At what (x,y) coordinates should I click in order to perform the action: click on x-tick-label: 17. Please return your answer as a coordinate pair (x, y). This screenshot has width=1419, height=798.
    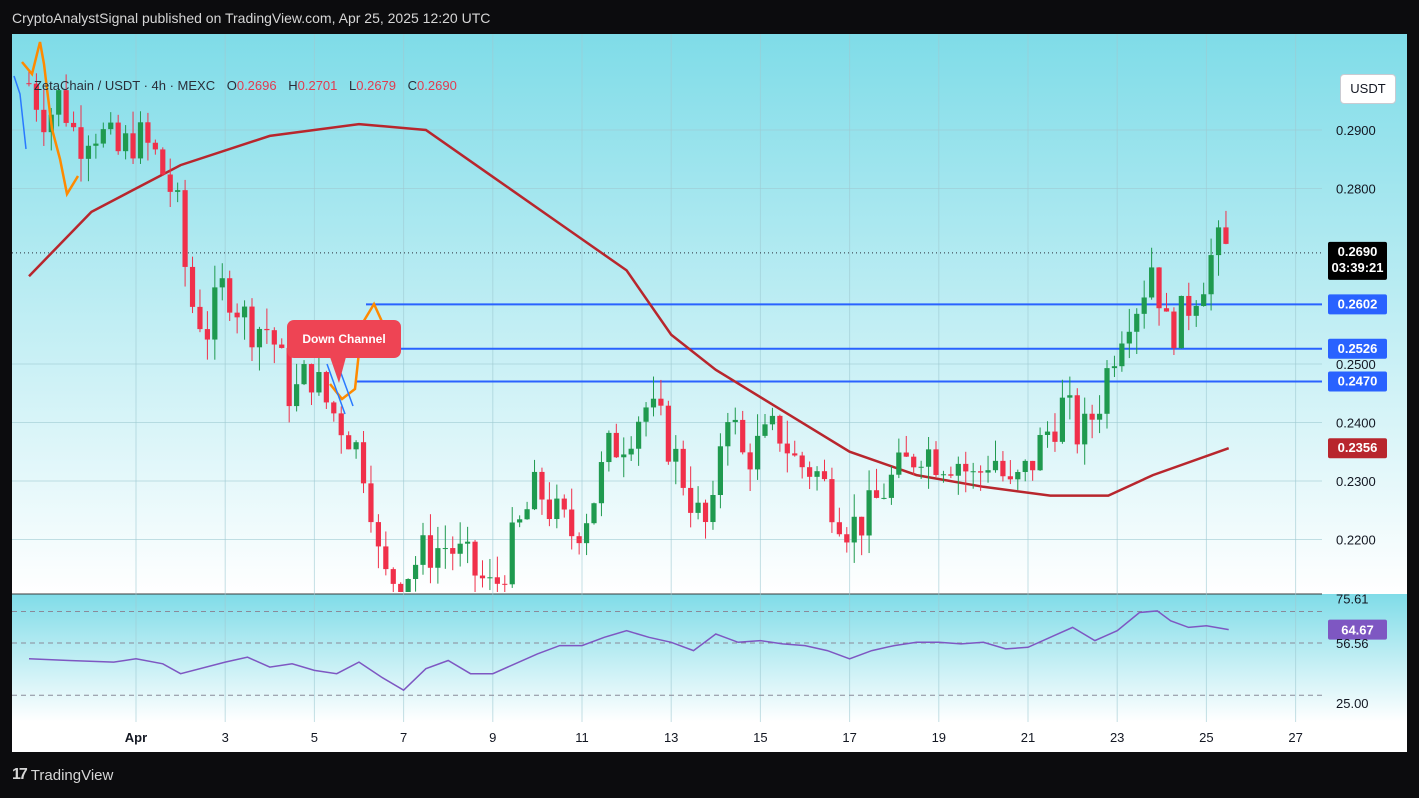
    Looking at the image, I should click on (849, 737).